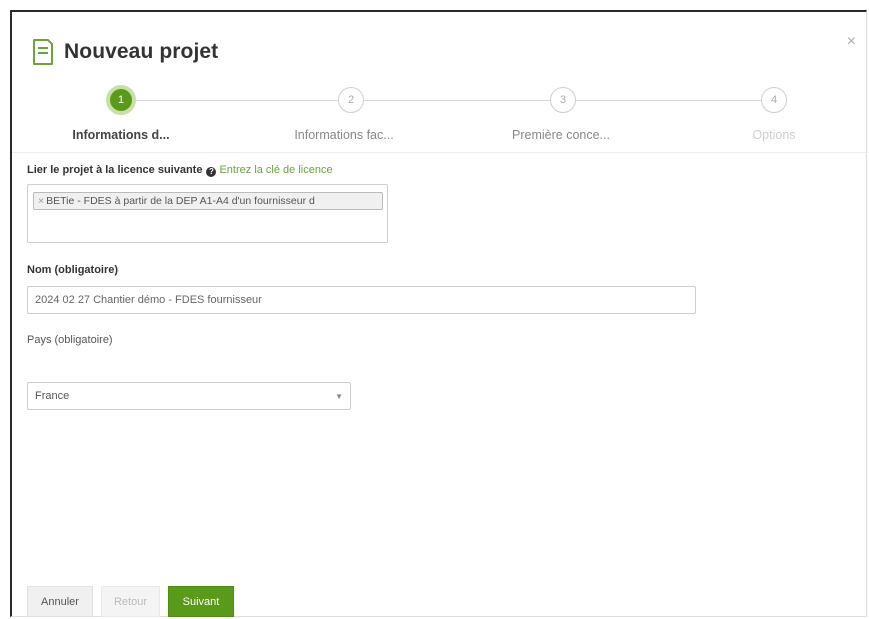  I want to click on back-button: Retour, so click(130, 601).